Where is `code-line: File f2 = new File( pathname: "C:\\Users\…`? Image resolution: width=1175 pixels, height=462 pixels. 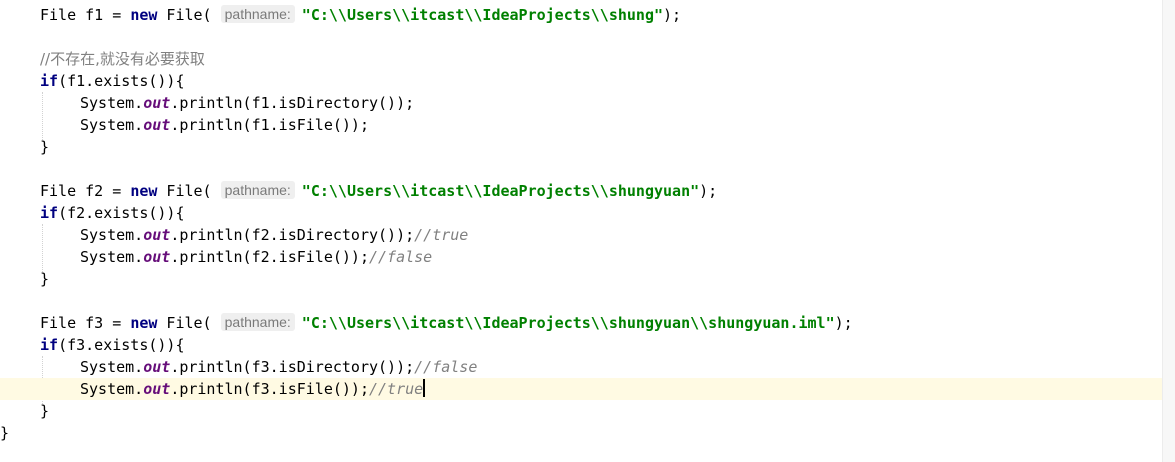
code-line: File f2 = new File( pathname: "C:\\Users\… is located at coordinates (587, 191).